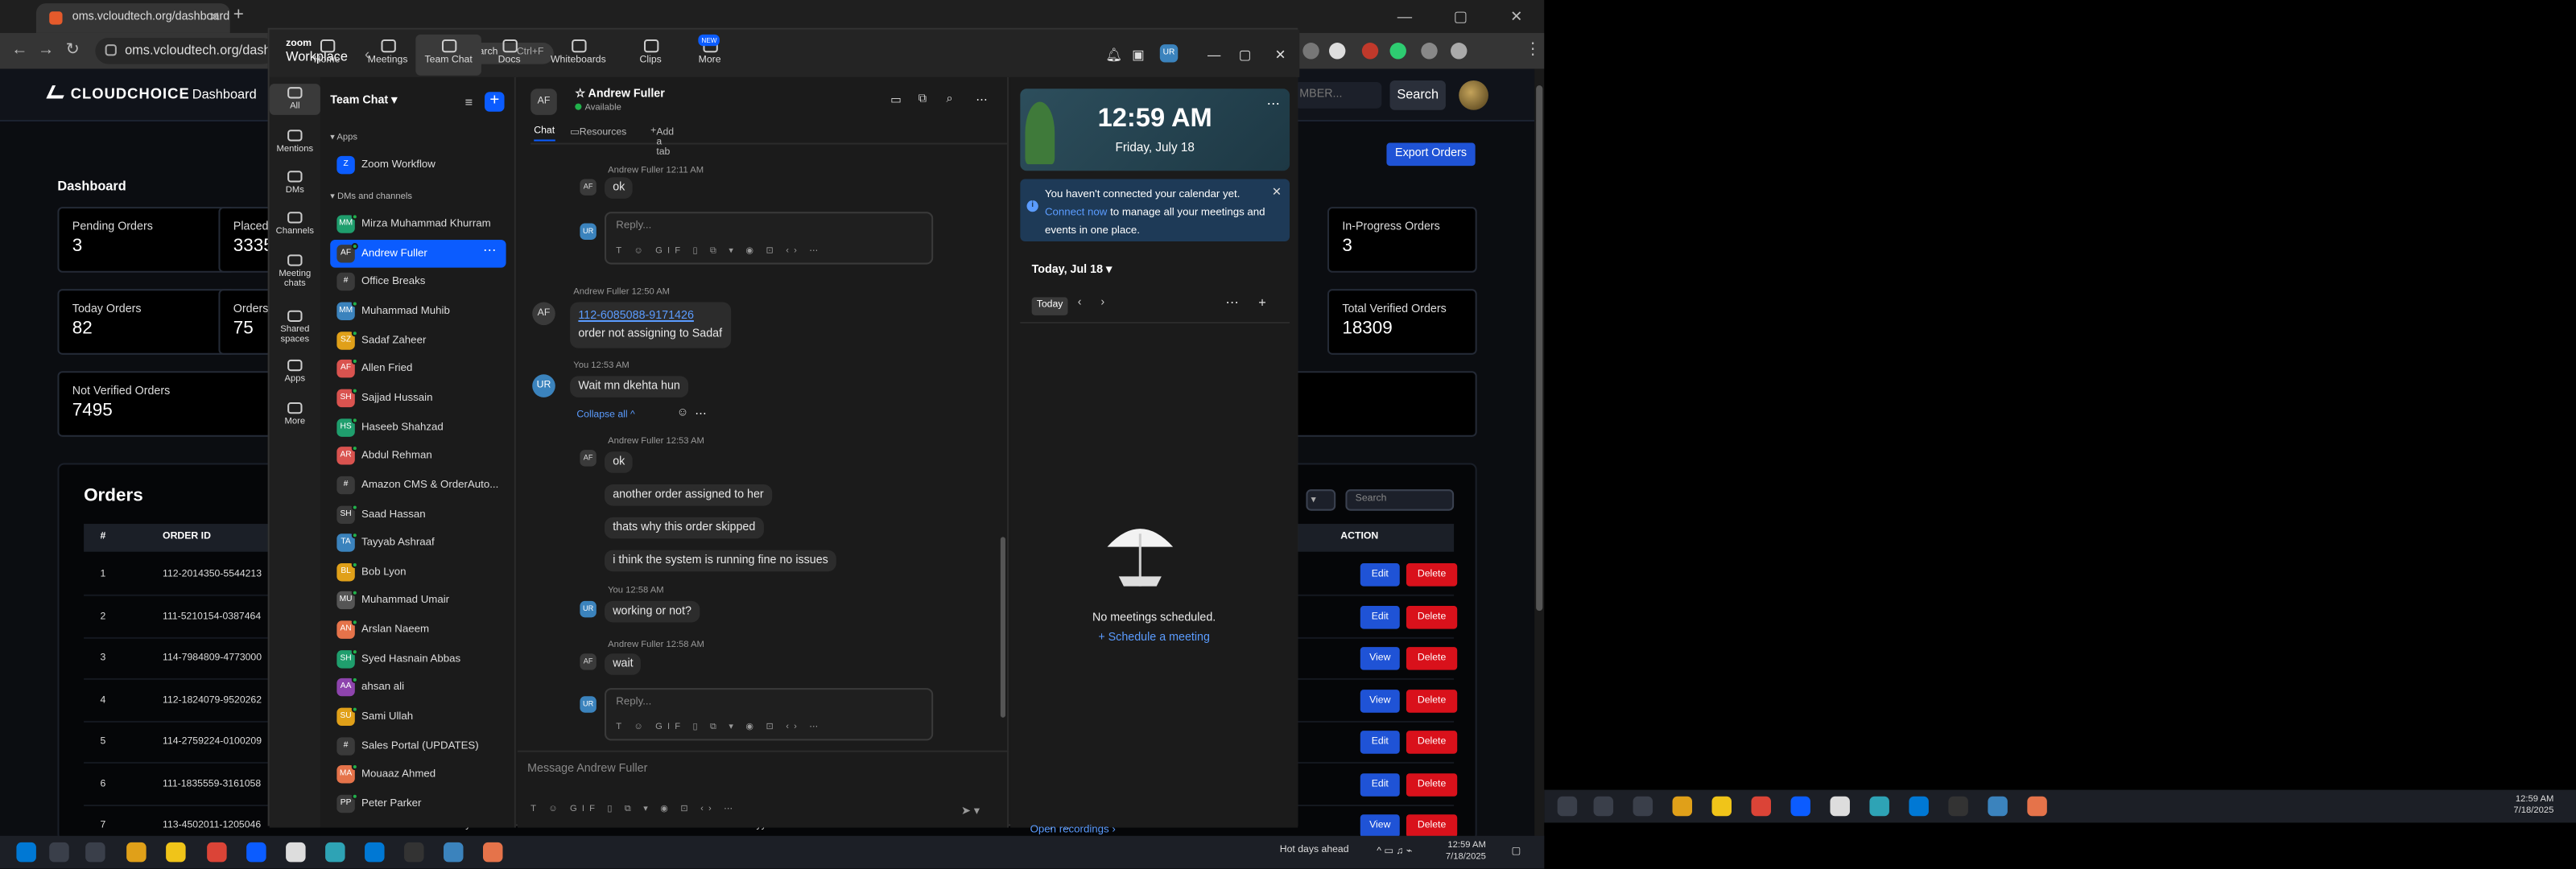 This screenshot has height=869, width=2576. What do you see at coordinates (256, 852) in the screenshot?
I see `zoom-icon` at bounding box center [256, 852].